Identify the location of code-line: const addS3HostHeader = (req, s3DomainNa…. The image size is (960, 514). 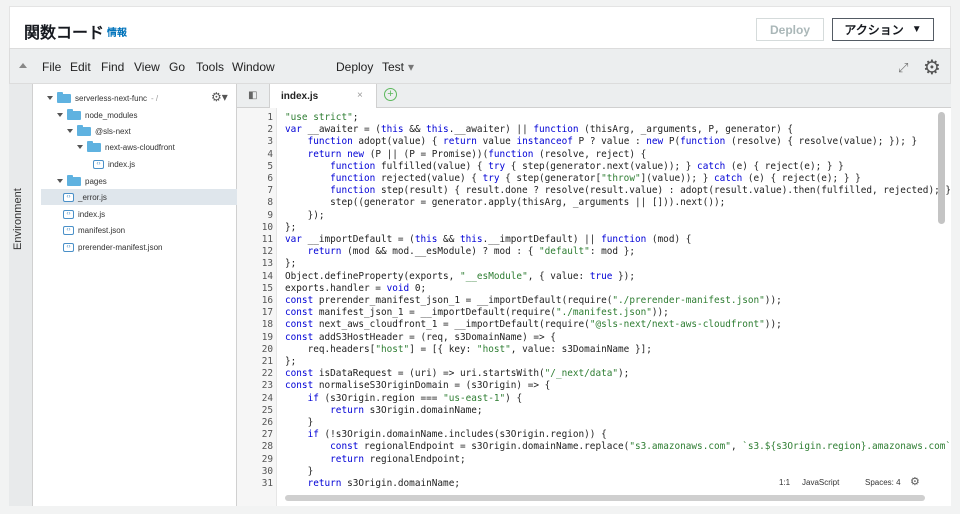
(420, 337).